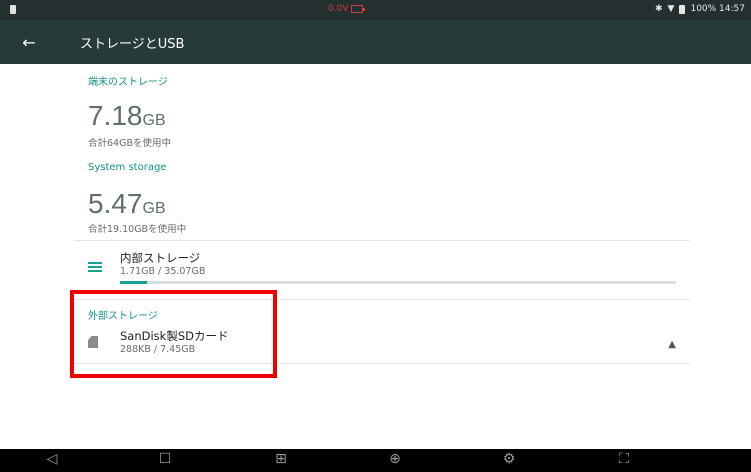 The width and height of the screenshot is (751, 472). I want to click on nav-back-icon: ◁, so click(52, 459).